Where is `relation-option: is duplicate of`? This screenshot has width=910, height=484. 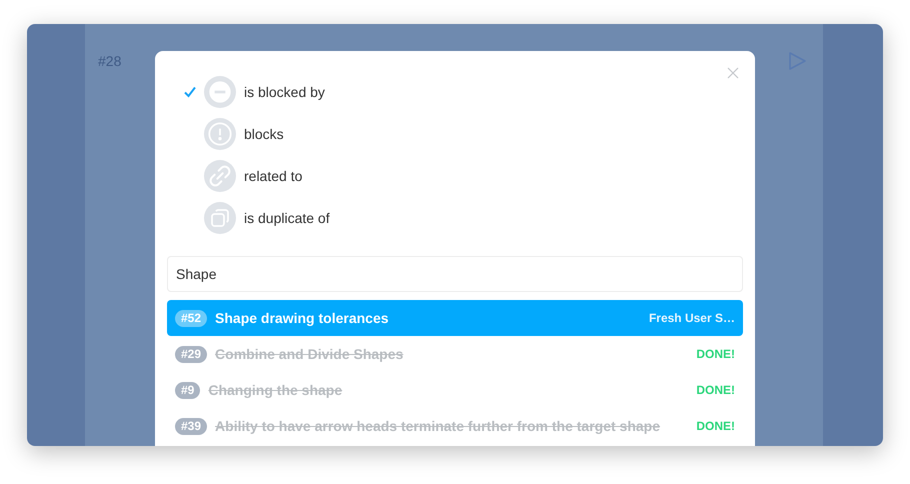
relation-option: is duplicate of is located at coordinates (463, 218).